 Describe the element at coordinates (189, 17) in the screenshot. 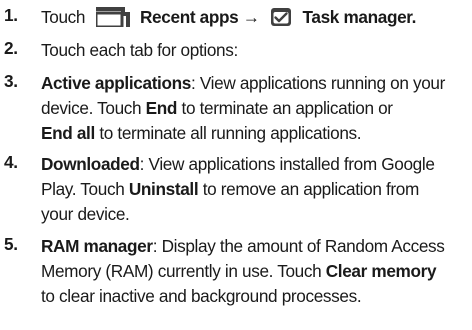

I see `recent-apps-label: Recent apps` at that location.